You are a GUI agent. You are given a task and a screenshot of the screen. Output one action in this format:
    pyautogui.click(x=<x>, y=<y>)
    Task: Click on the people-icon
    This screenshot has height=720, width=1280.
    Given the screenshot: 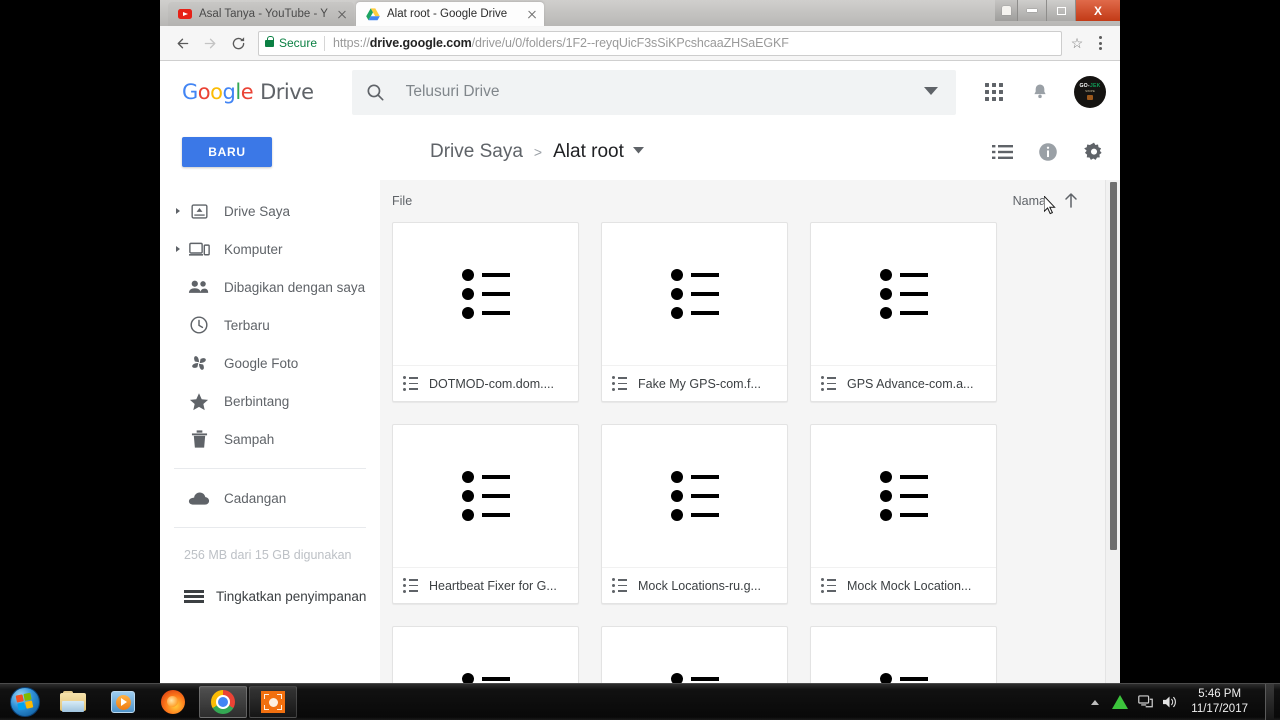 What is the action you would take?
    pyautogui.click(x=199, y=287)
    